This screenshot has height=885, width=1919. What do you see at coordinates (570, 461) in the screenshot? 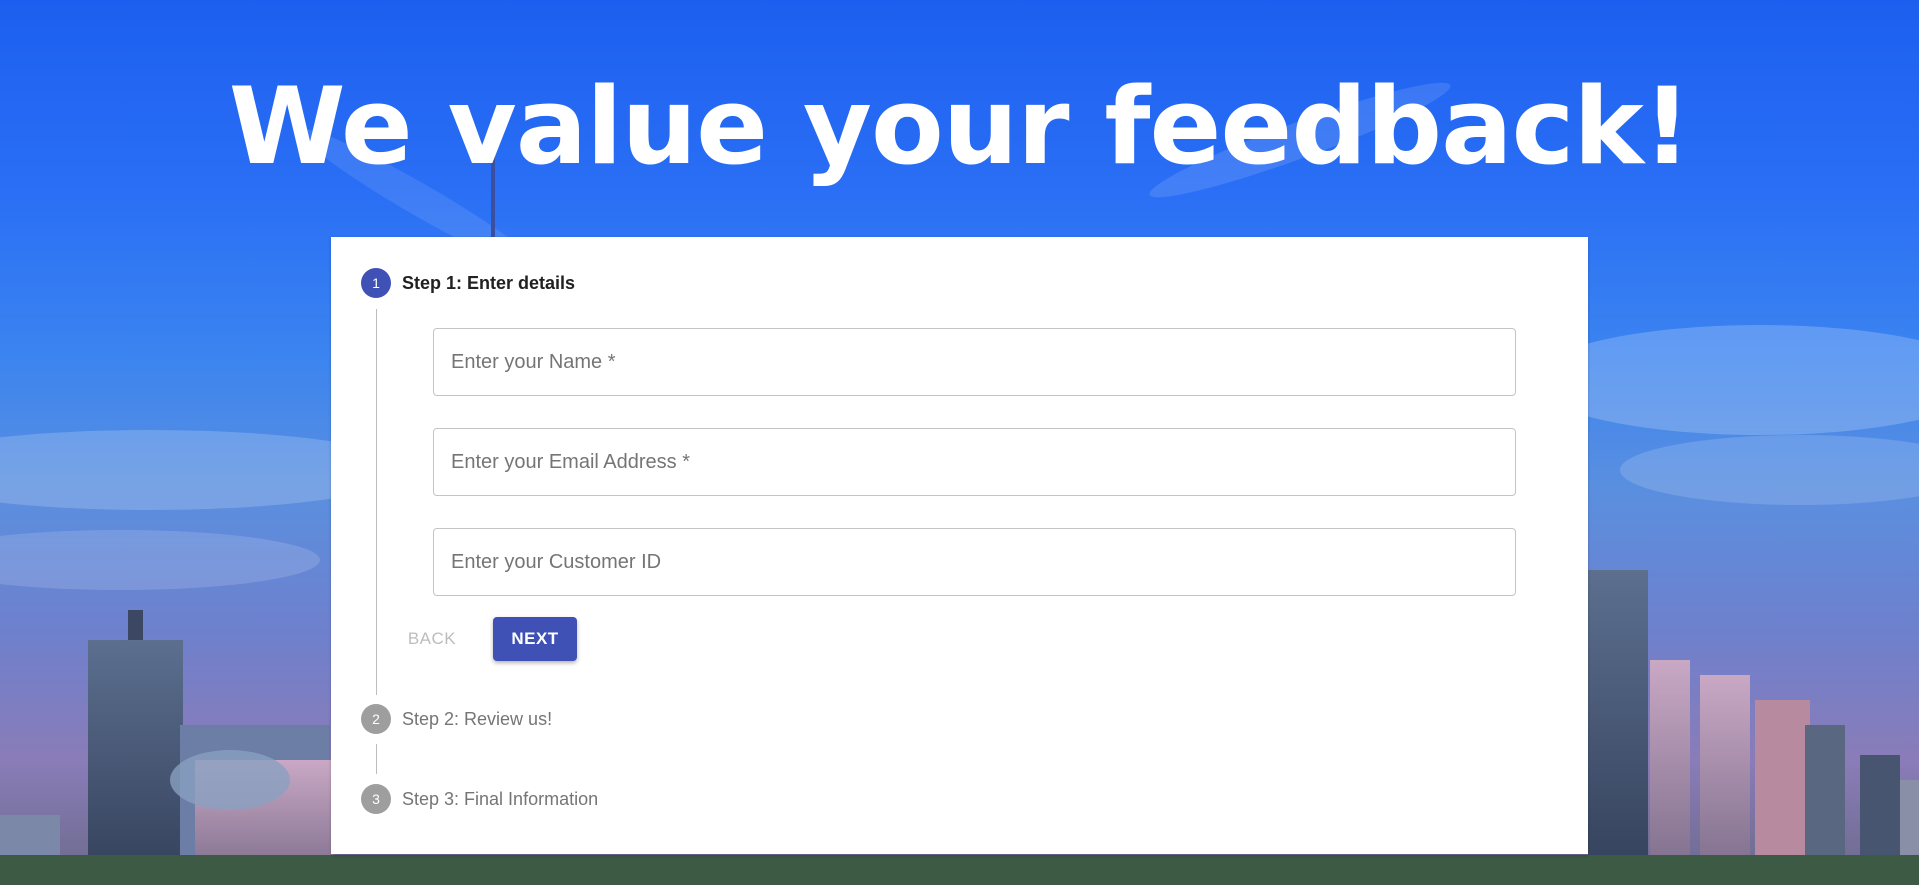
I see `email-field-label: Enter your Email Address *` at bounding box center [570, 461].